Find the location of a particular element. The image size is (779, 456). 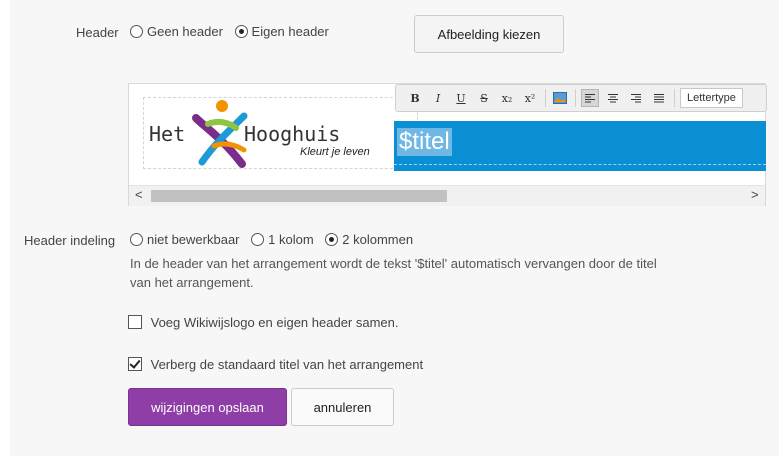

editor-toolbar: B I U S x₂ x² Lettertype is located at coordinates (581, 98).